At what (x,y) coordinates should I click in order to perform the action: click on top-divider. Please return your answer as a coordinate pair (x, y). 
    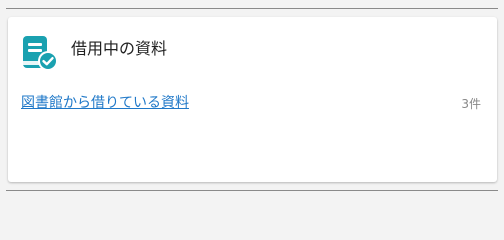
    Looking at the image, I should click on (252, 8).